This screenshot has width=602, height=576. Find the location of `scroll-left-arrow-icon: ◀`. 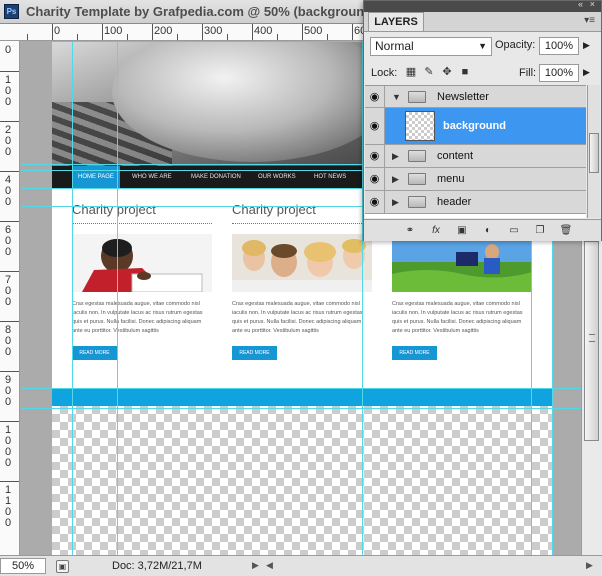

scroll-left-arrow-icon: ◀ is located at coordinates (269, 565).